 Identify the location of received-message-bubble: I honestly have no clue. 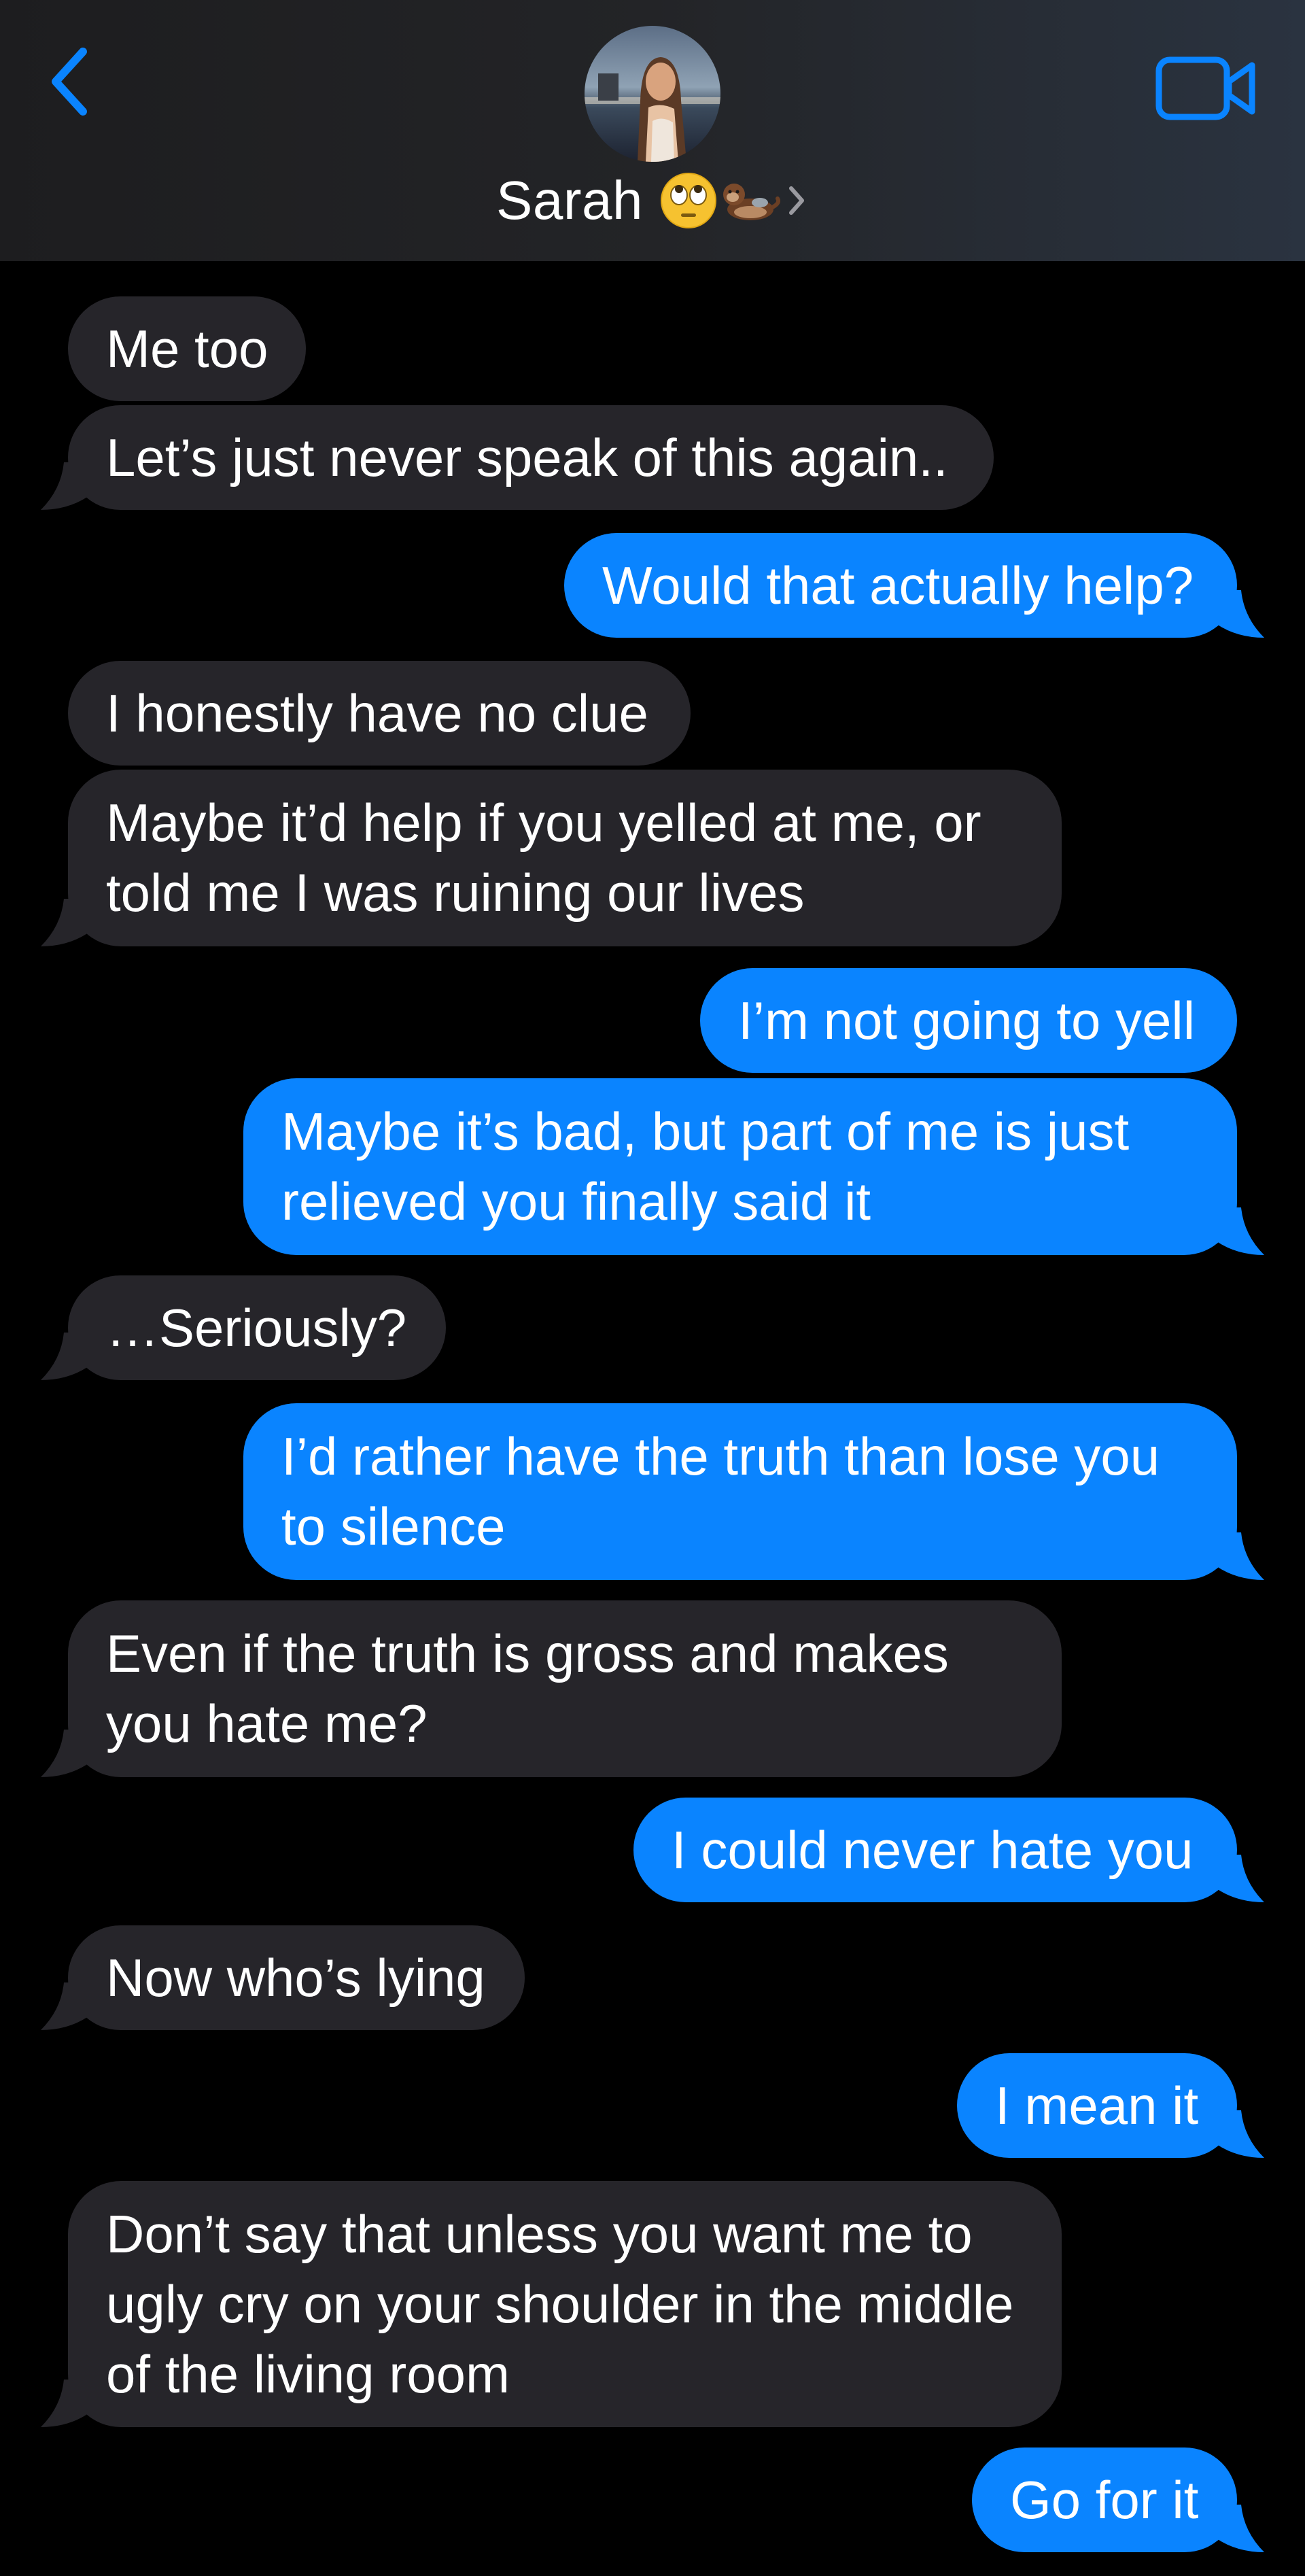
(379, 713).